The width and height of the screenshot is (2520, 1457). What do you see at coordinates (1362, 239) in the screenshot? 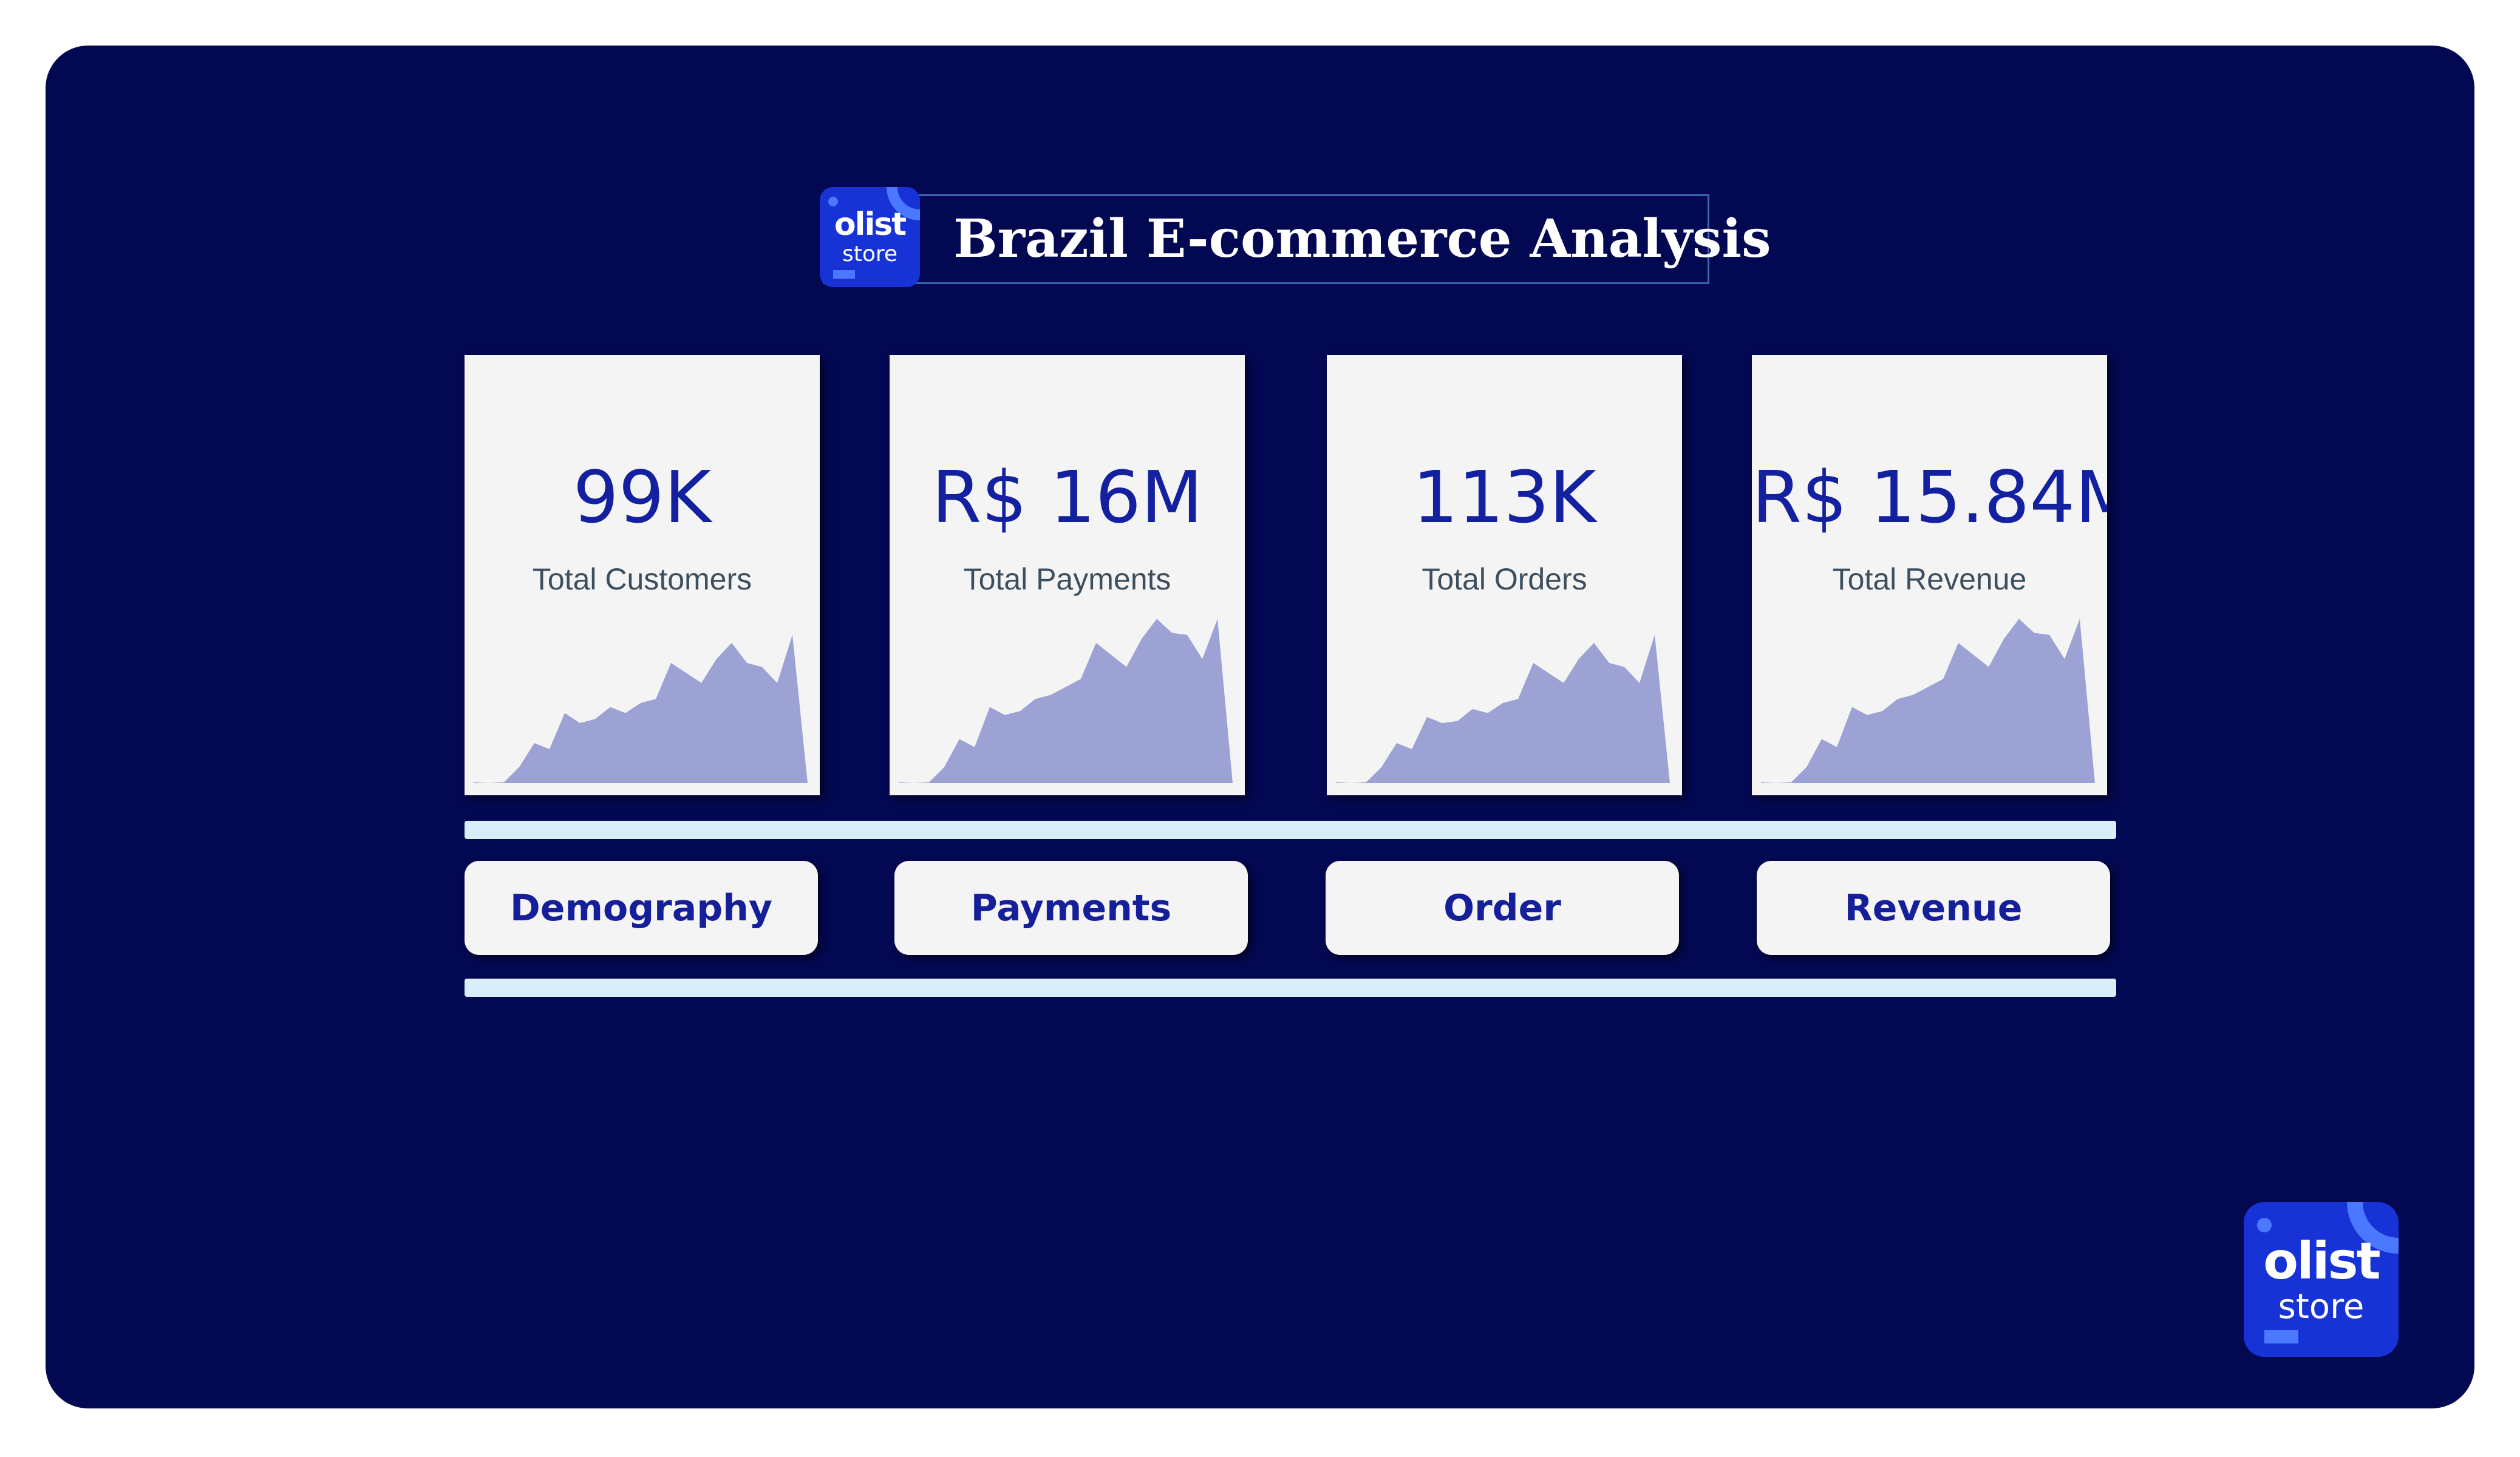
I see `page-title: Brazil E-commerce Analysis` at bounding box center [1362, 239].